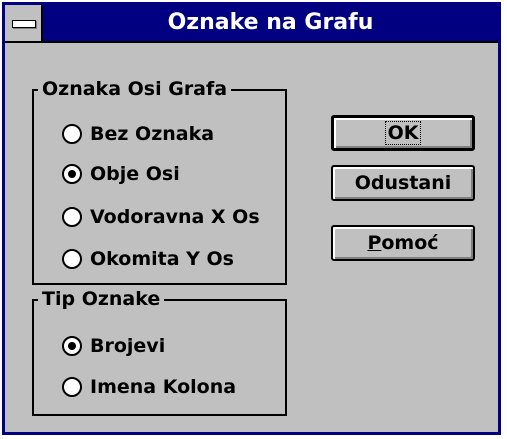 Image resolution: width=507 pixels, height=439 pixels. I want to click on radio-obje-osi-label: Obje Osi, so click(135, 174).